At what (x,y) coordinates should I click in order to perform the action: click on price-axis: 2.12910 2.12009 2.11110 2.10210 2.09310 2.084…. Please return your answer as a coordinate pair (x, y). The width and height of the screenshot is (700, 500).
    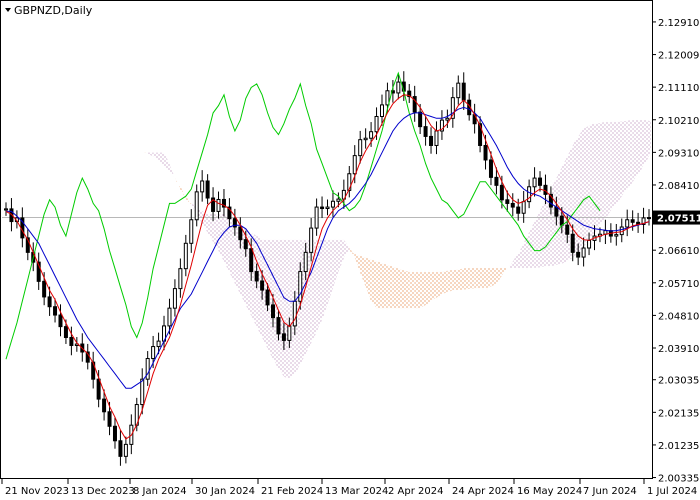
    Looking at the image, I should click on (675, 251).